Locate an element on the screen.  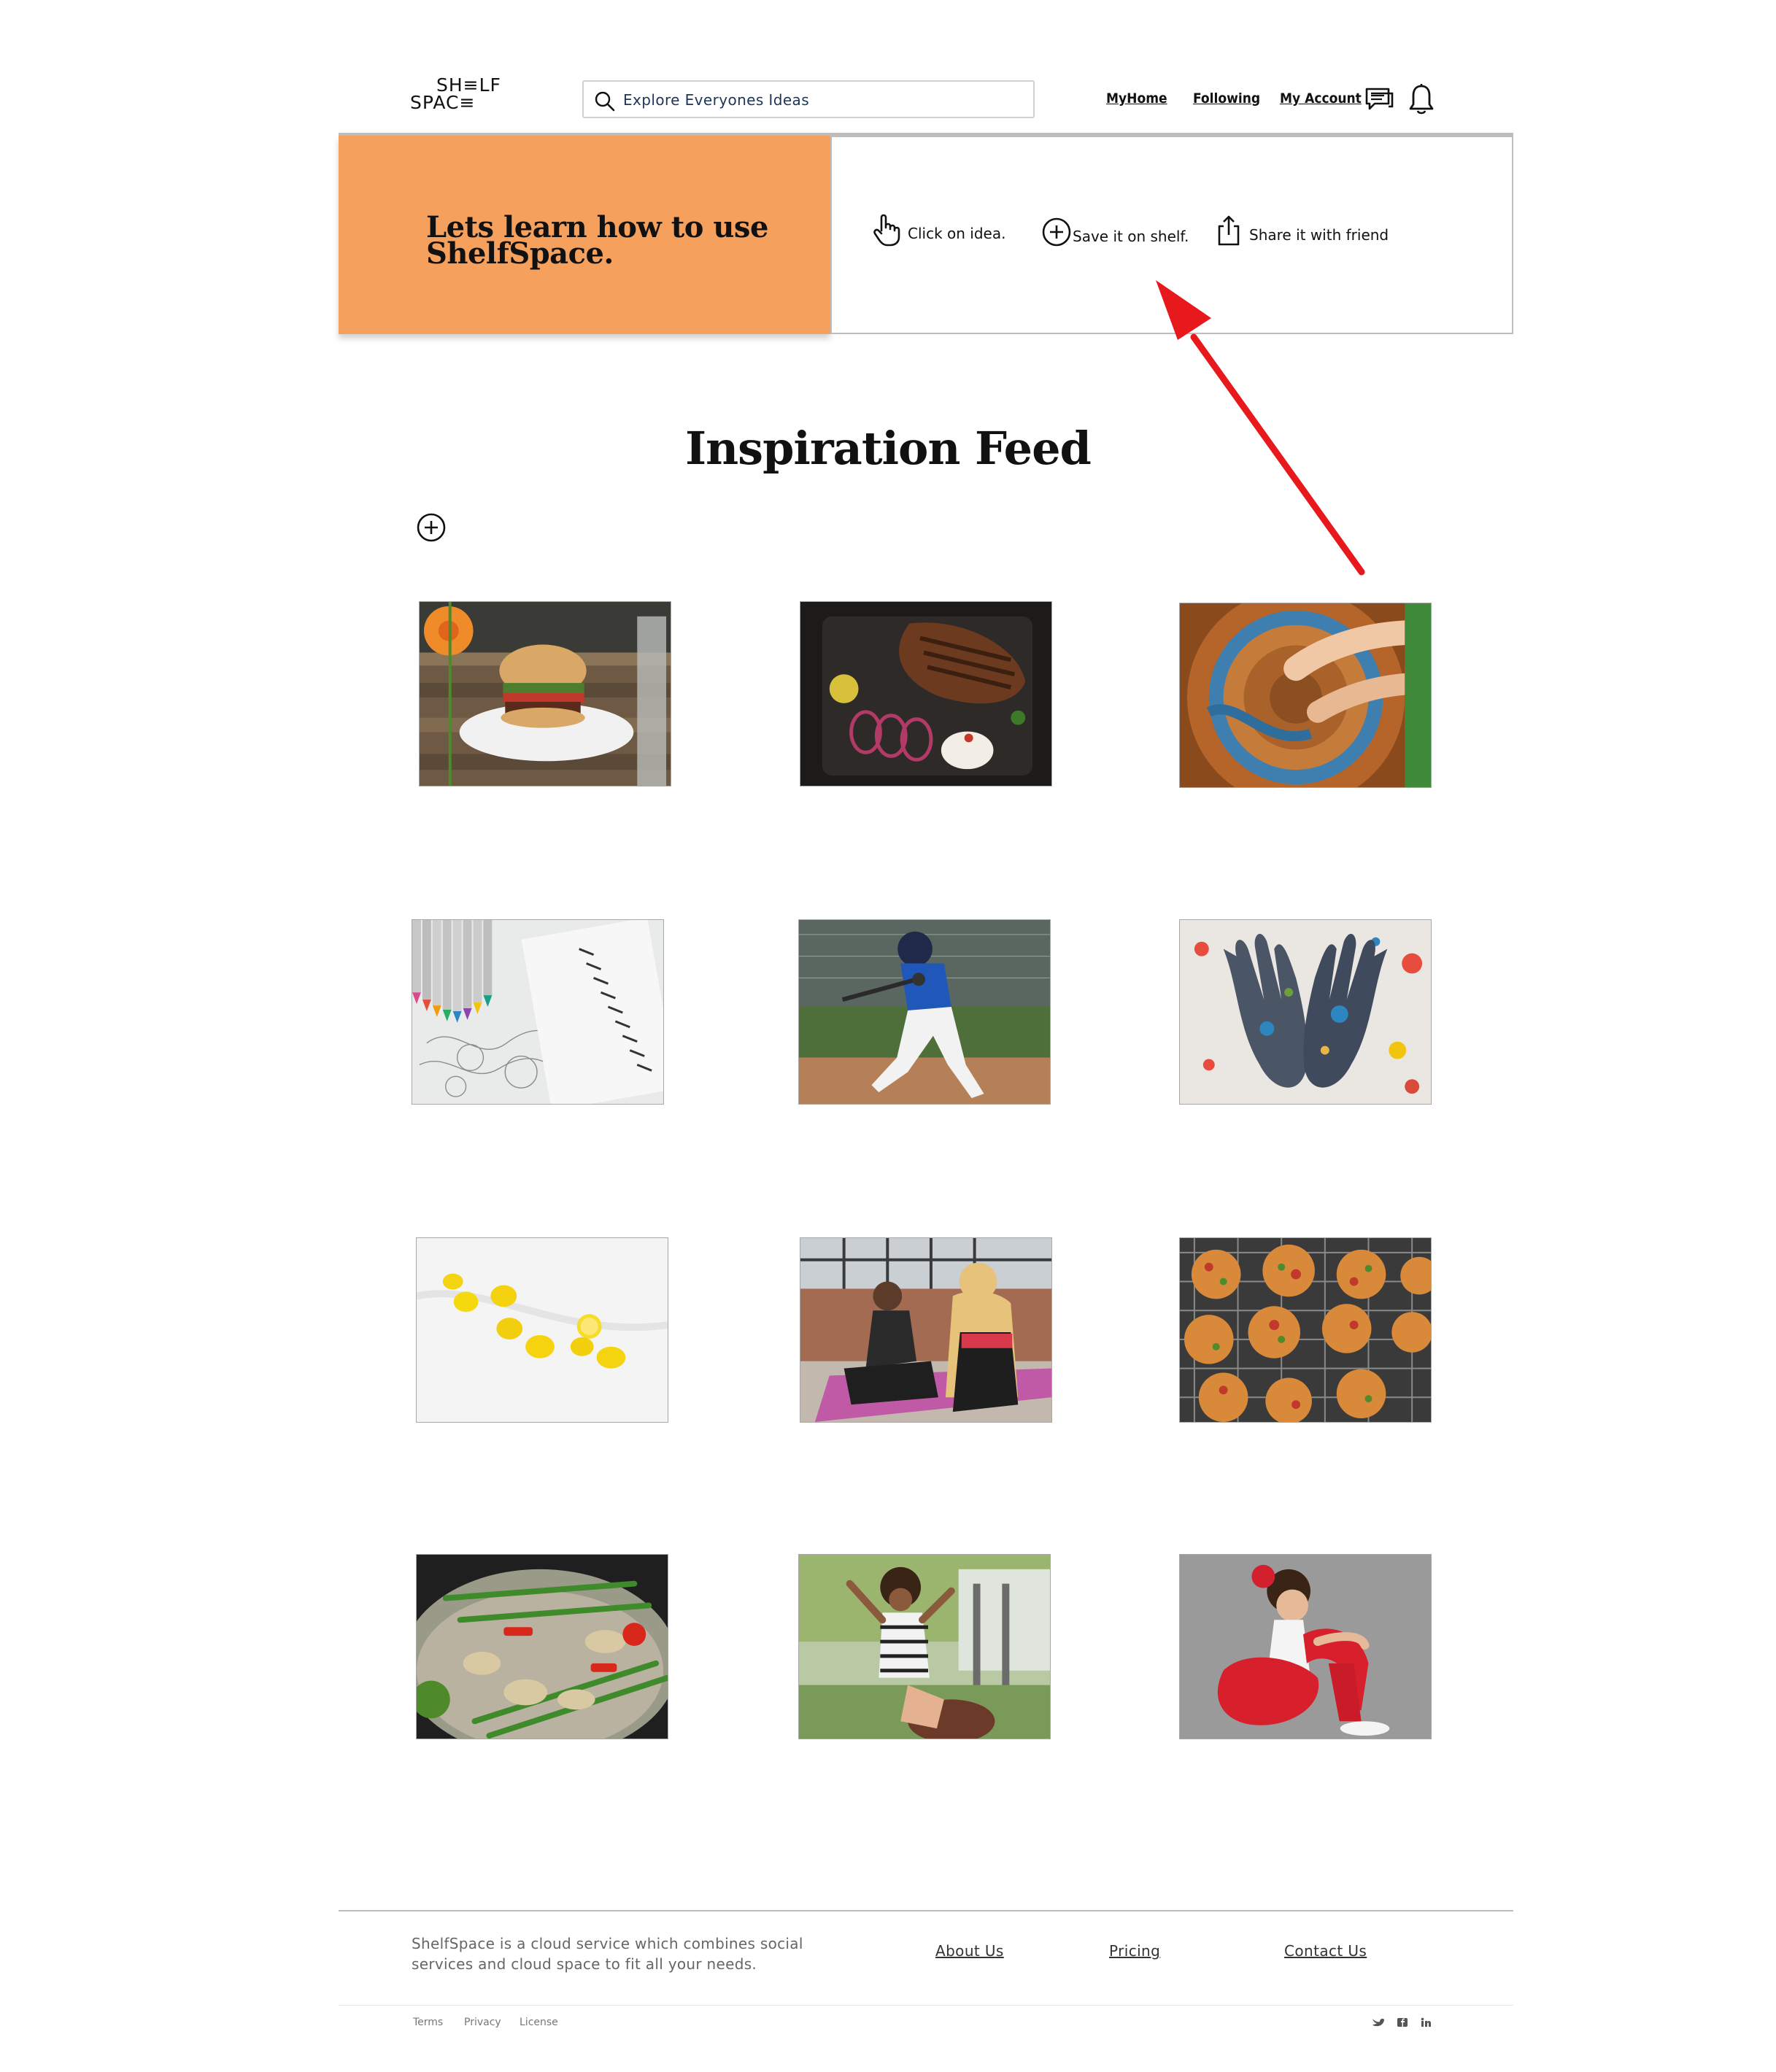
baseball-image is located at coordinates (925, 1012).